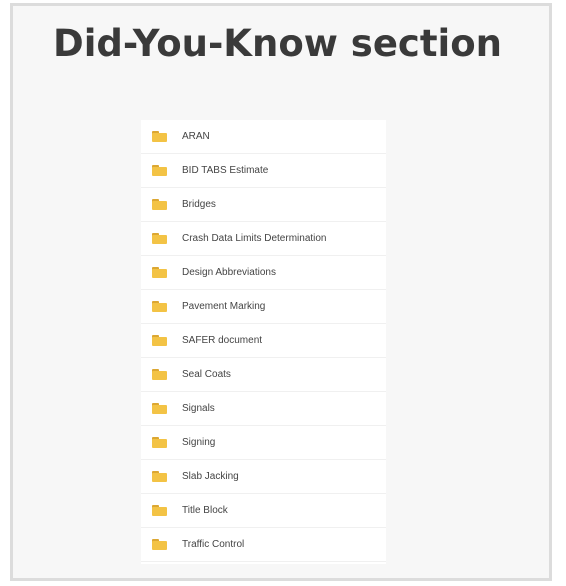 This screenshot has width=566, height=586. Describe the element at coordinates (210, 476) in the screenshot. I see `folder-label: Slab Jacking` at that location.